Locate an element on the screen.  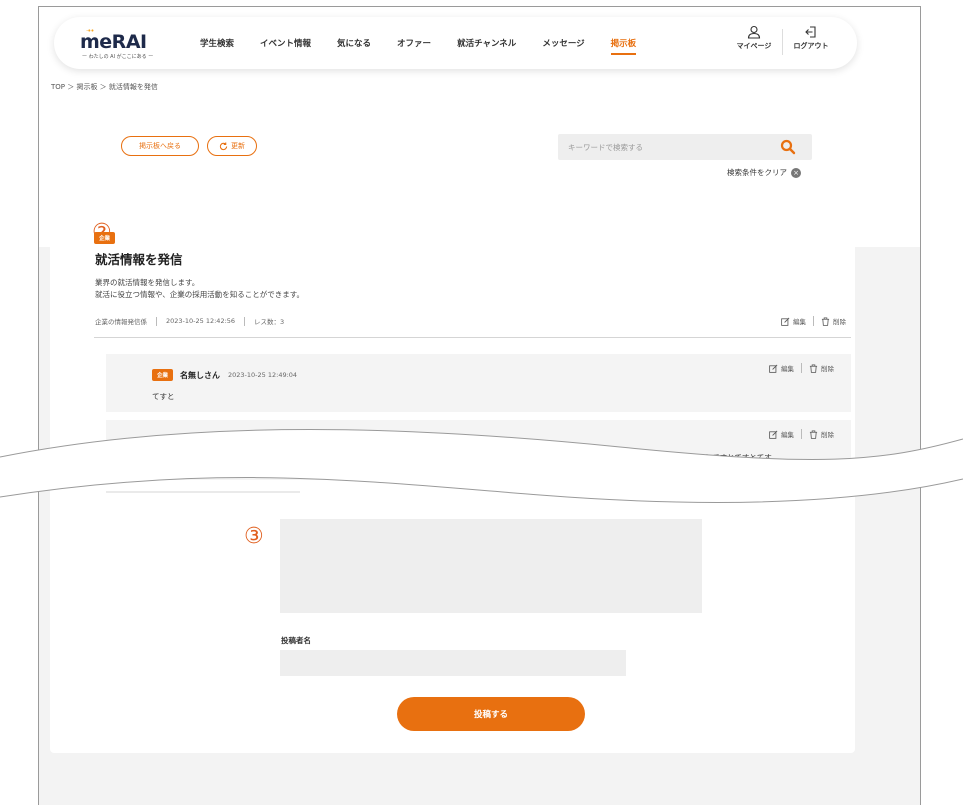
refresh-button: 更新 is located at coordinates (232, 146).